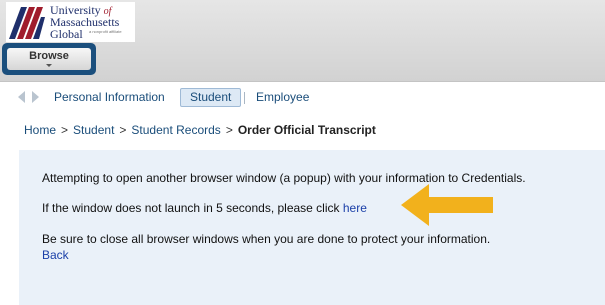 The width and height of the screenshot is (605, 305). Describe the element at coordinates (109, 97) in the screenshot. I see `tab-personal-information: Personal Information` at that location.